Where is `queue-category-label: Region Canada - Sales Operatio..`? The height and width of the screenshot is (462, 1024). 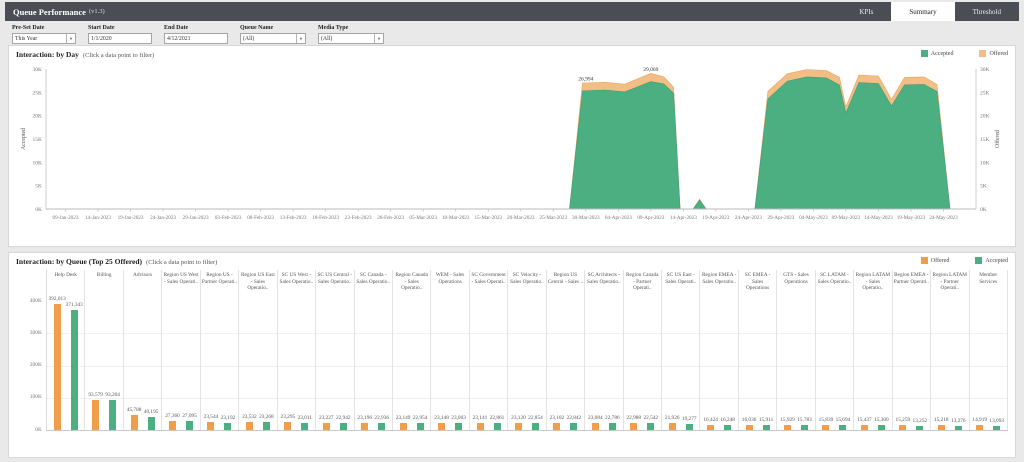
queue-category-label: Region Canada - Sales Operatio.. is located at coordinates (411, 282).